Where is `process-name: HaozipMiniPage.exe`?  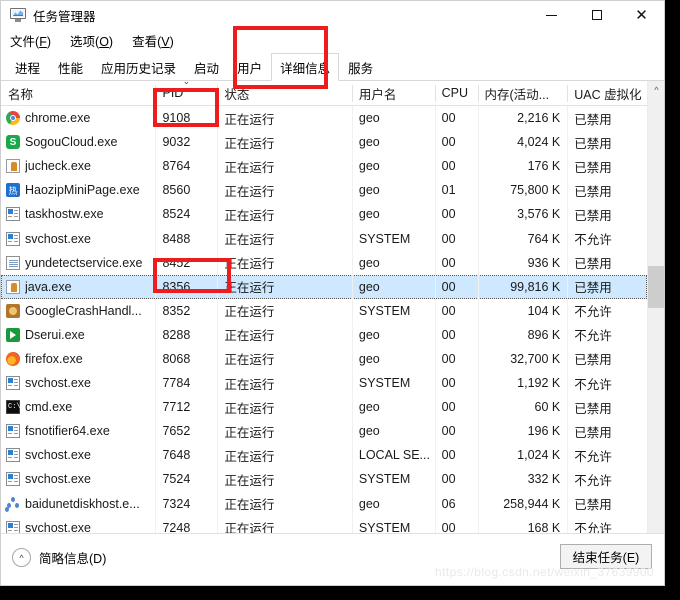
process-name: HaozipMiniPage.exe is located at coordinates (82, 190).